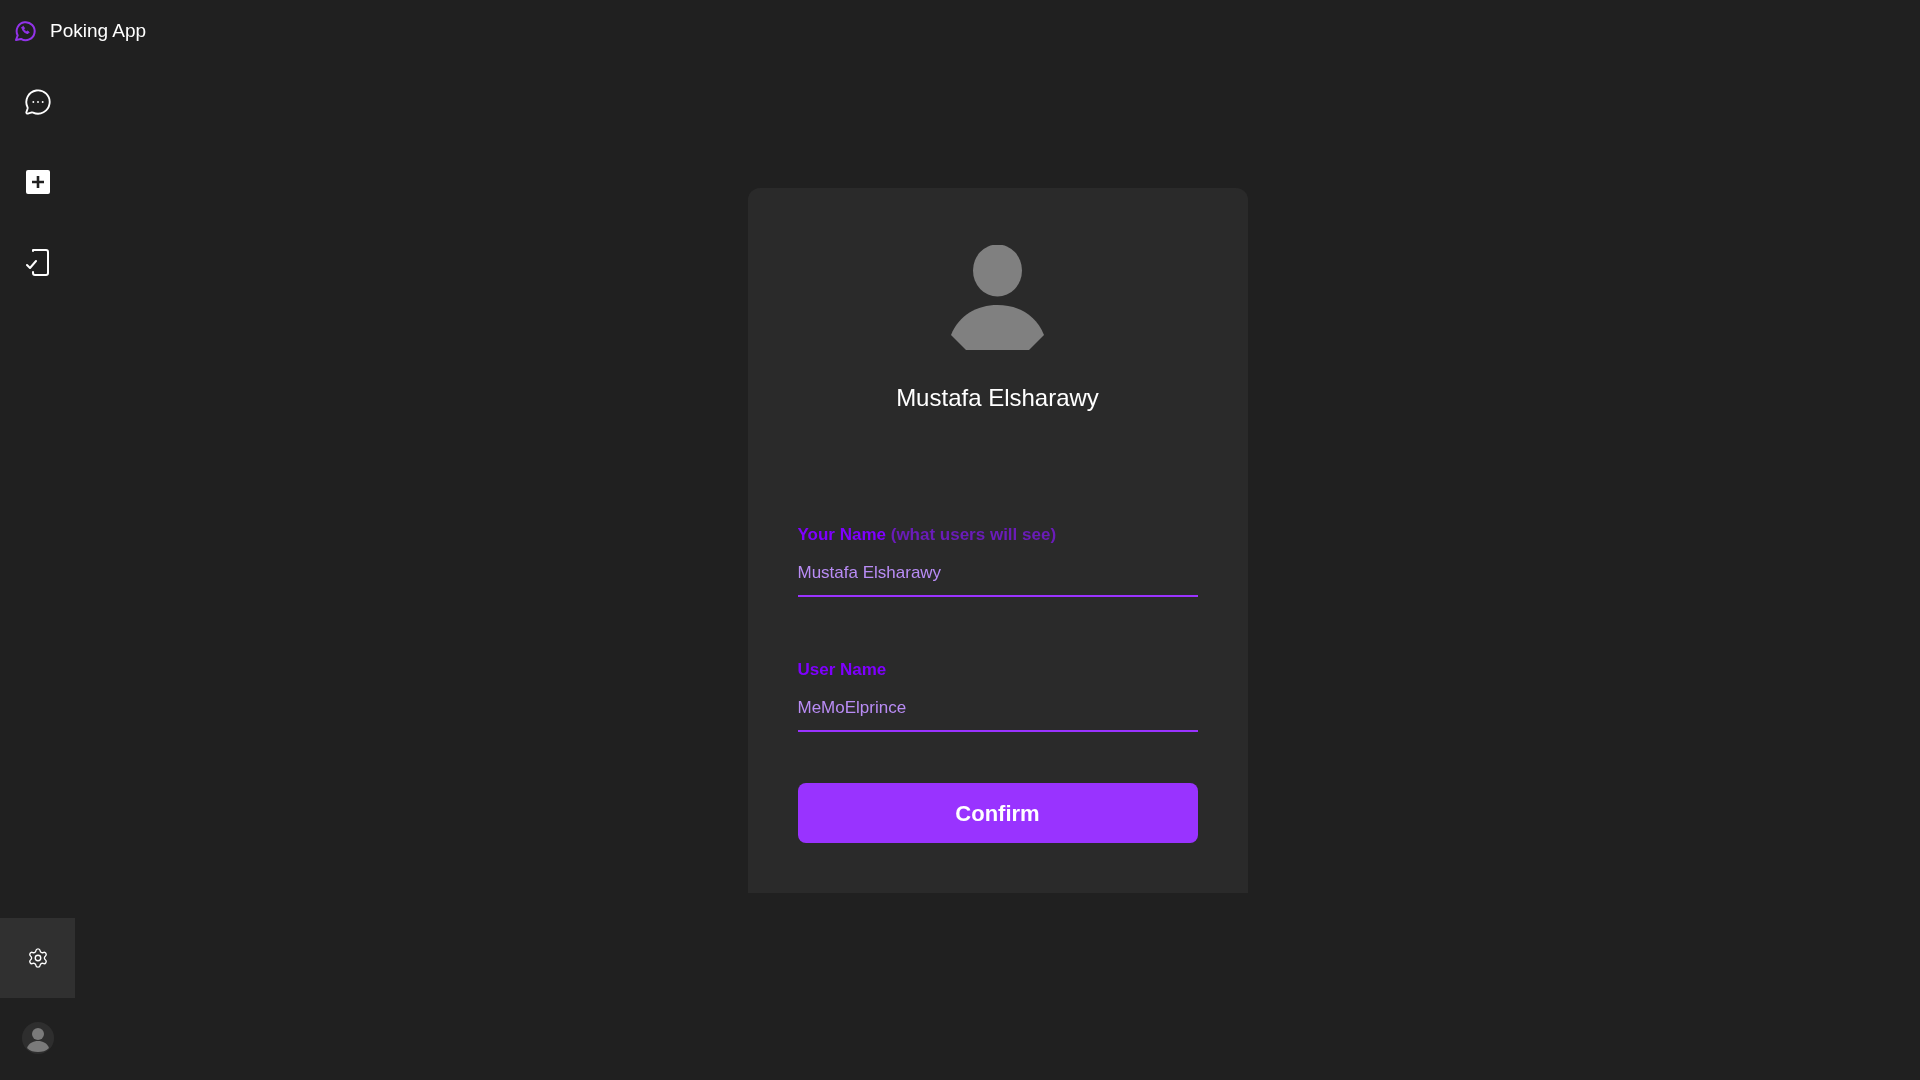  Describe the element at coordinates (997, 574) in the screenshot. I see `input-field: Mustafa Elsharawy` at that location.